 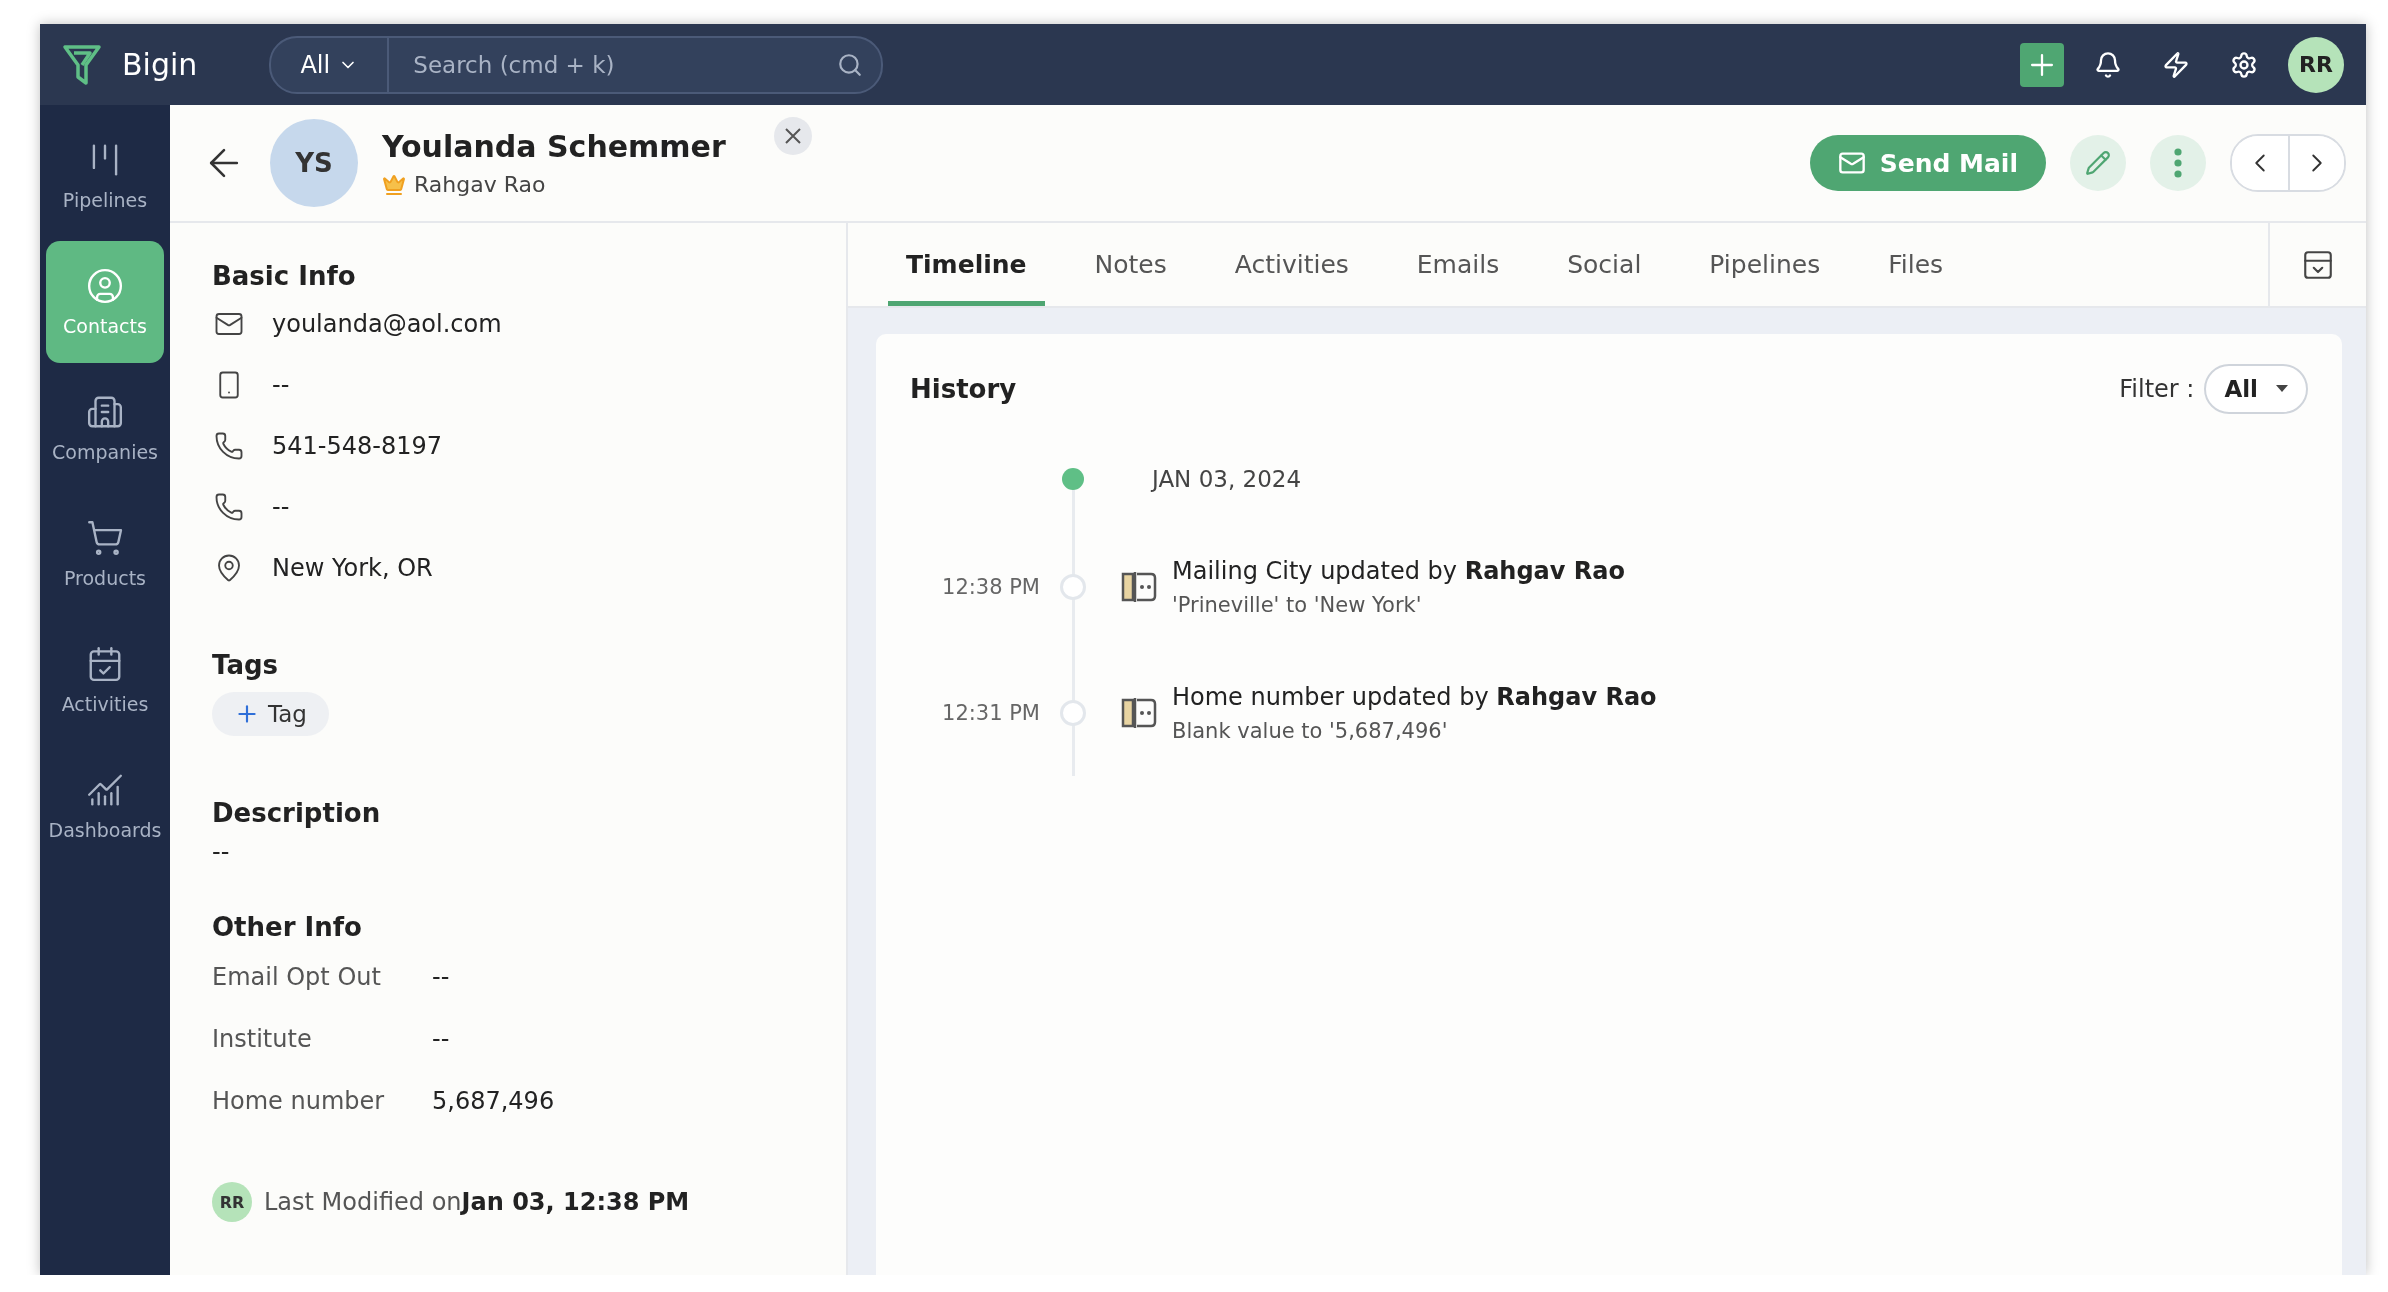 I want to click on contact-avatar: YS, so click(x=314, y=163).